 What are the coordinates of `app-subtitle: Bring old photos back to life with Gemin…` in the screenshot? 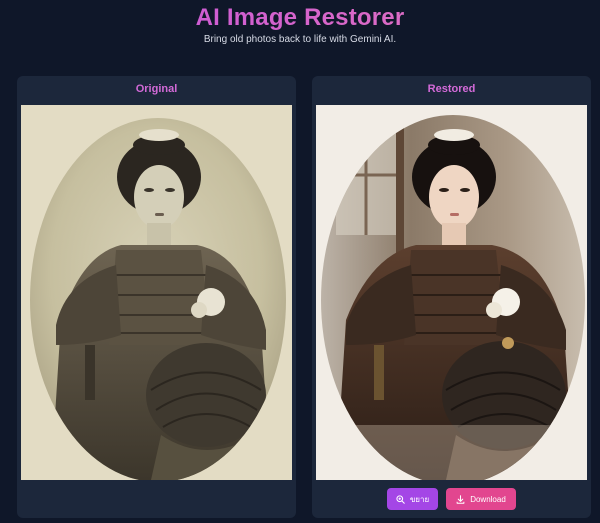 It's located at (300, 39).